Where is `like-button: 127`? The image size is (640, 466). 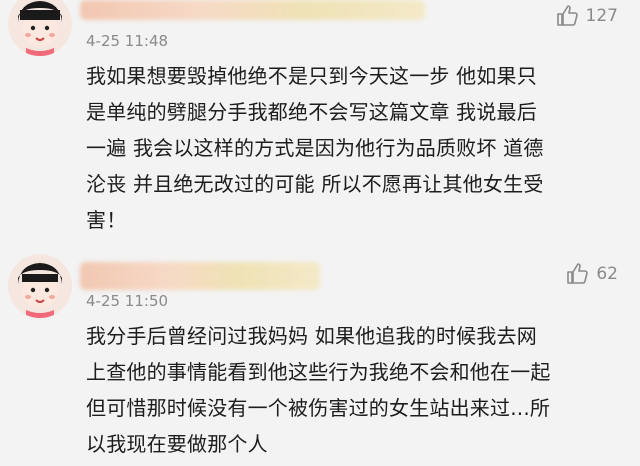 like-button: 127 is located at coordinates (587, 16).